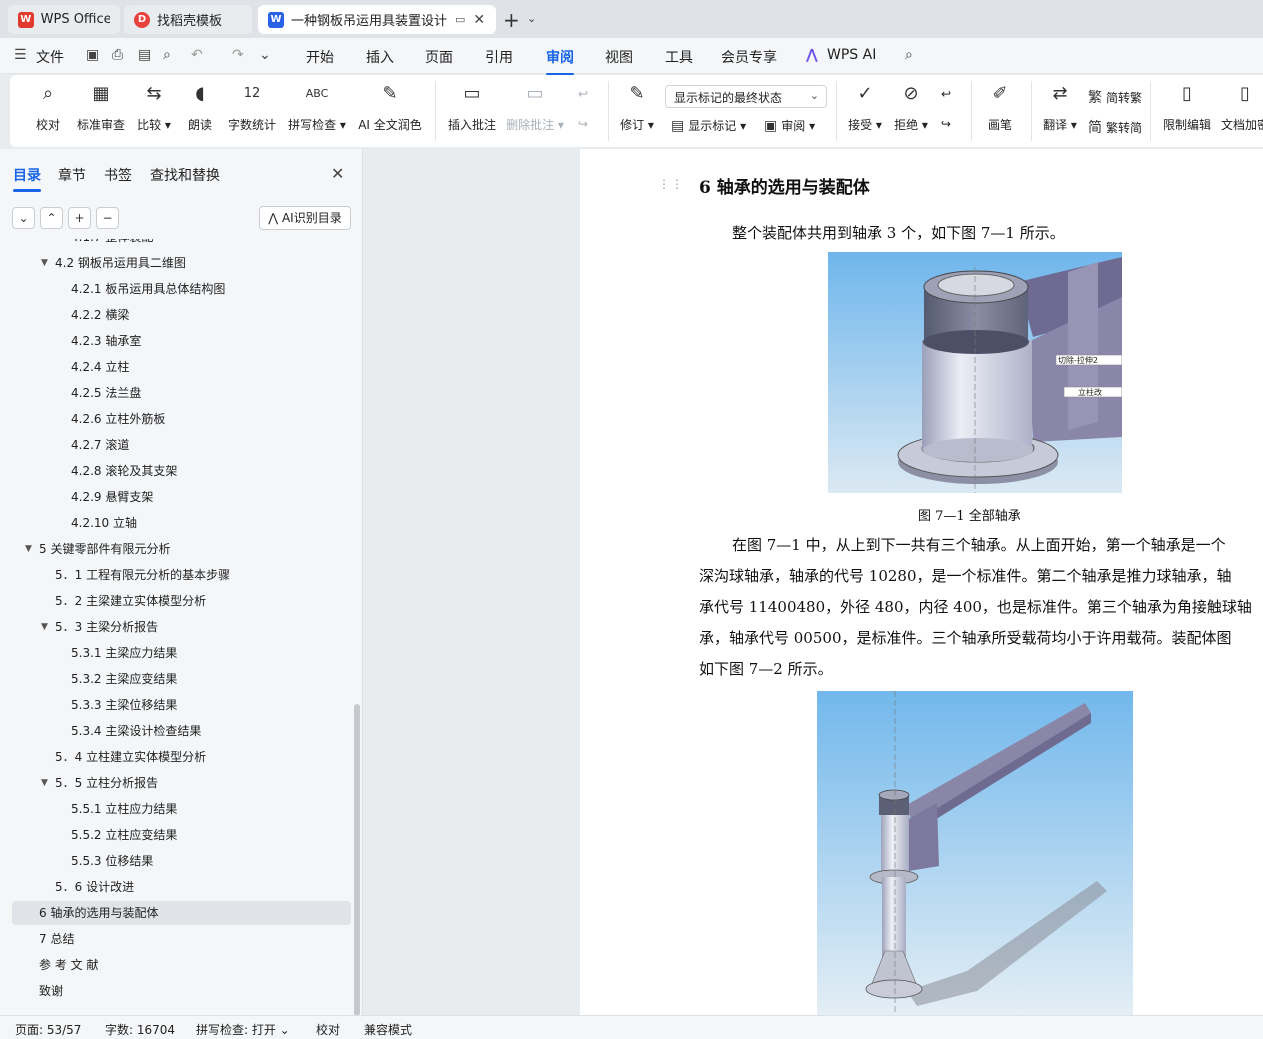 The image size is (1263, 1039). I want to click on search-icon: ⌕, so click(909, 55).